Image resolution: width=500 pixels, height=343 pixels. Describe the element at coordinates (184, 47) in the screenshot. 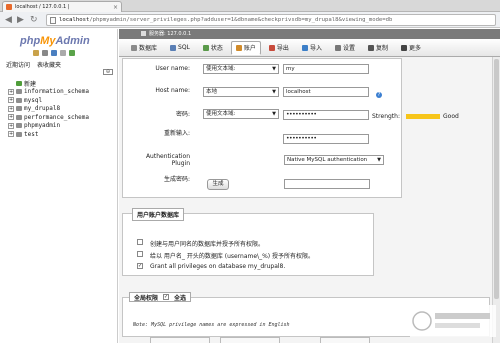

I see `menu-label: SQL` at that location.